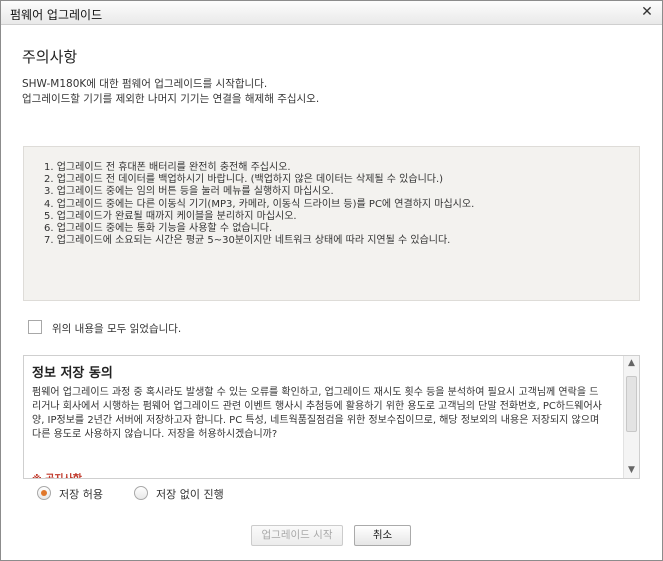 This screenshot has height=561, width=663. I want to click on notice-item: 1. 업그레이드 전 휴대폰 배터리를 완전히 충전해 주십시오., so click(167, 167).